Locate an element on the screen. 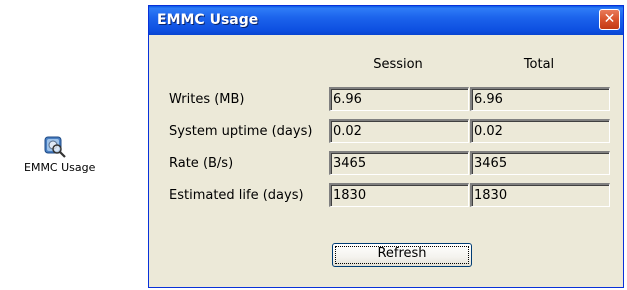 Image resolution: width=627 pixels, height=290 pixels. disk-magnifier-icon is located at coordinates (55, 147).